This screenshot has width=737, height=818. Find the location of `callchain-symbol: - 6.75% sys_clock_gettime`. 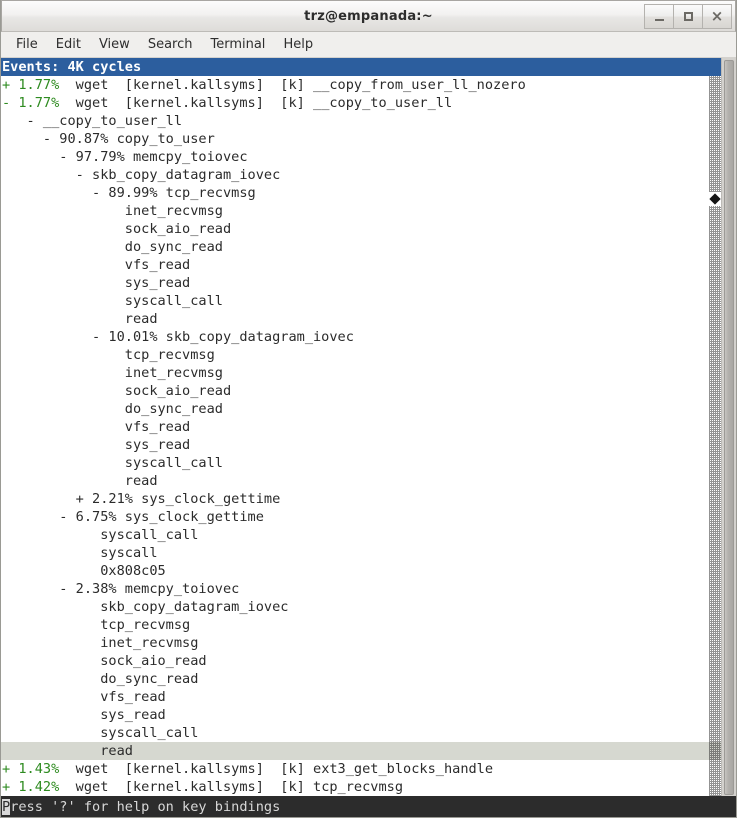

callchain-symbol: - 6.75% sys_clock_gettime is located at coordinates (133, 517).